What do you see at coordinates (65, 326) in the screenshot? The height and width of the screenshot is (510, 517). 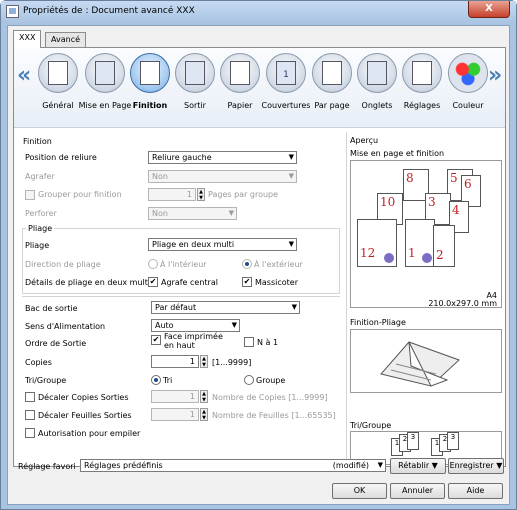 I see `sens-label: Sens d'Alimentation` at bounding box center [65, 326].